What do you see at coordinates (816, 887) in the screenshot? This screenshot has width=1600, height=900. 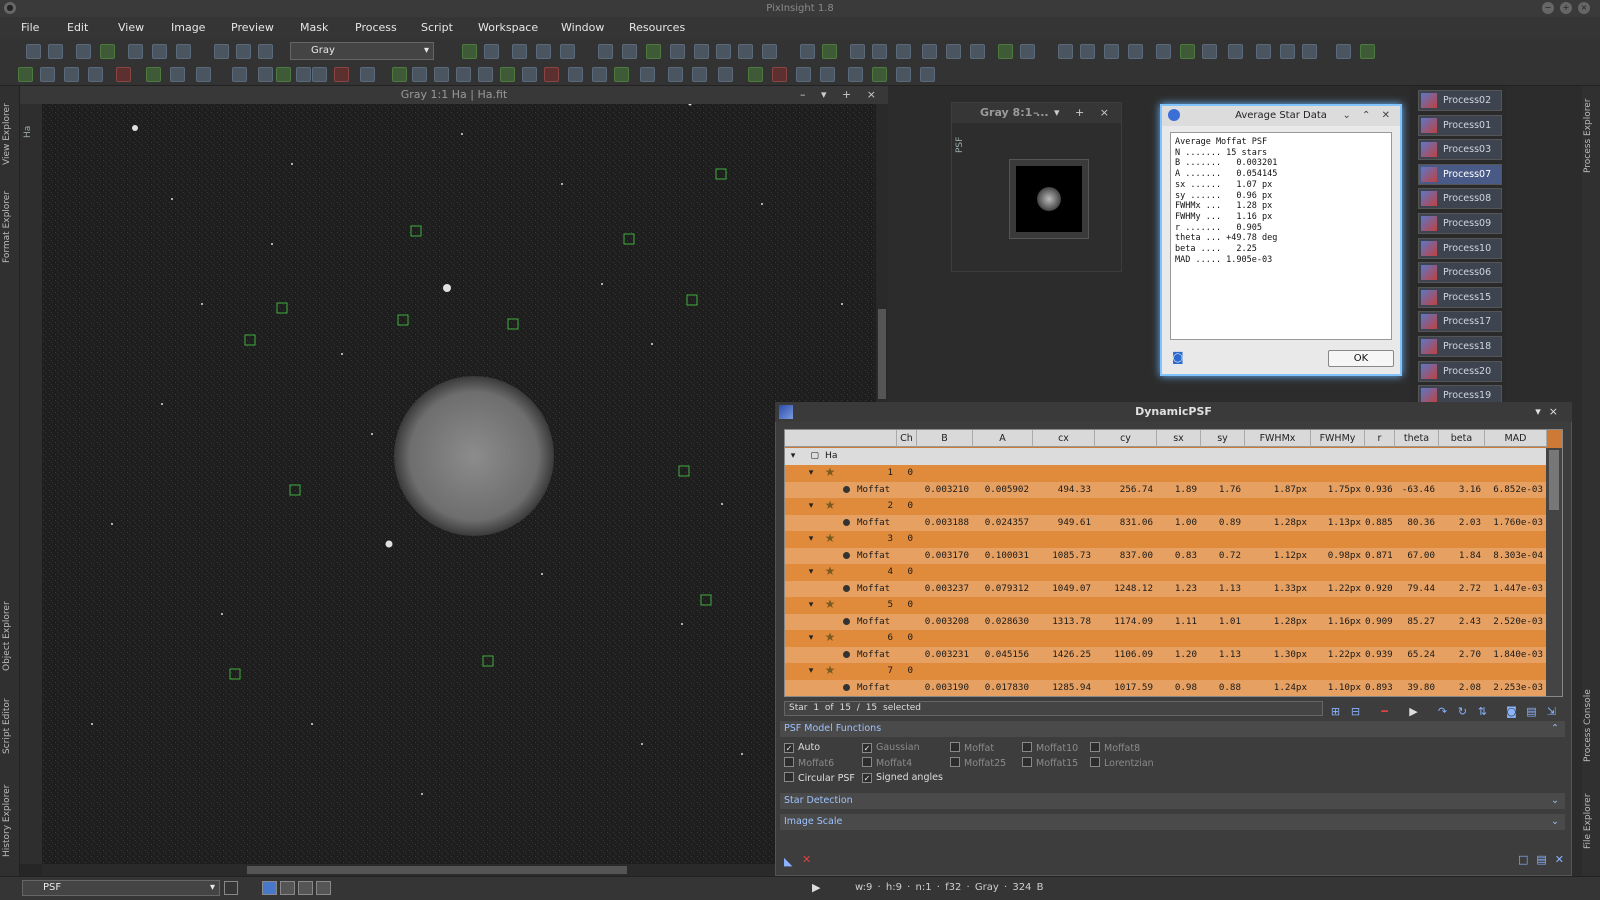 I see `play-icon: ▶` at bounding box center [816, 887].